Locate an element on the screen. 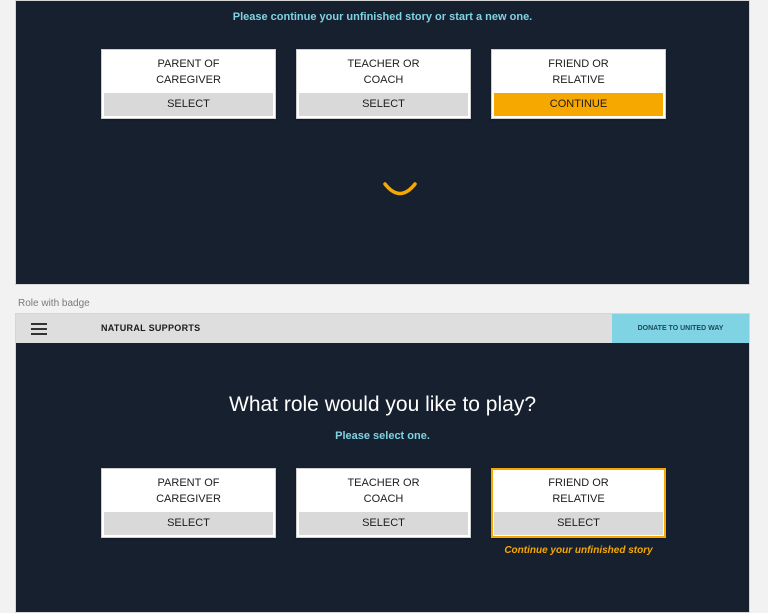  continue-button: CONTINUE is located at coordinates (578, 104).